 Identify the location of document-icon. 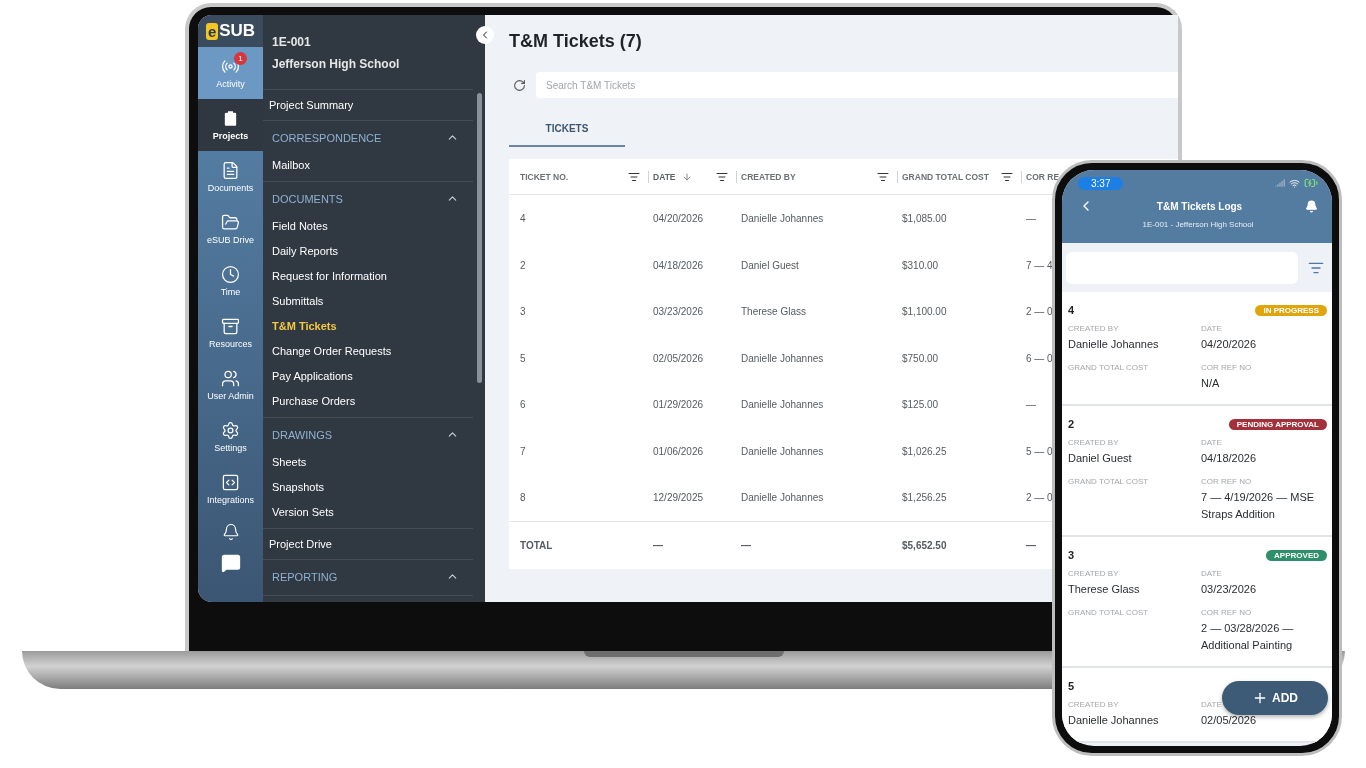
(230, 170).